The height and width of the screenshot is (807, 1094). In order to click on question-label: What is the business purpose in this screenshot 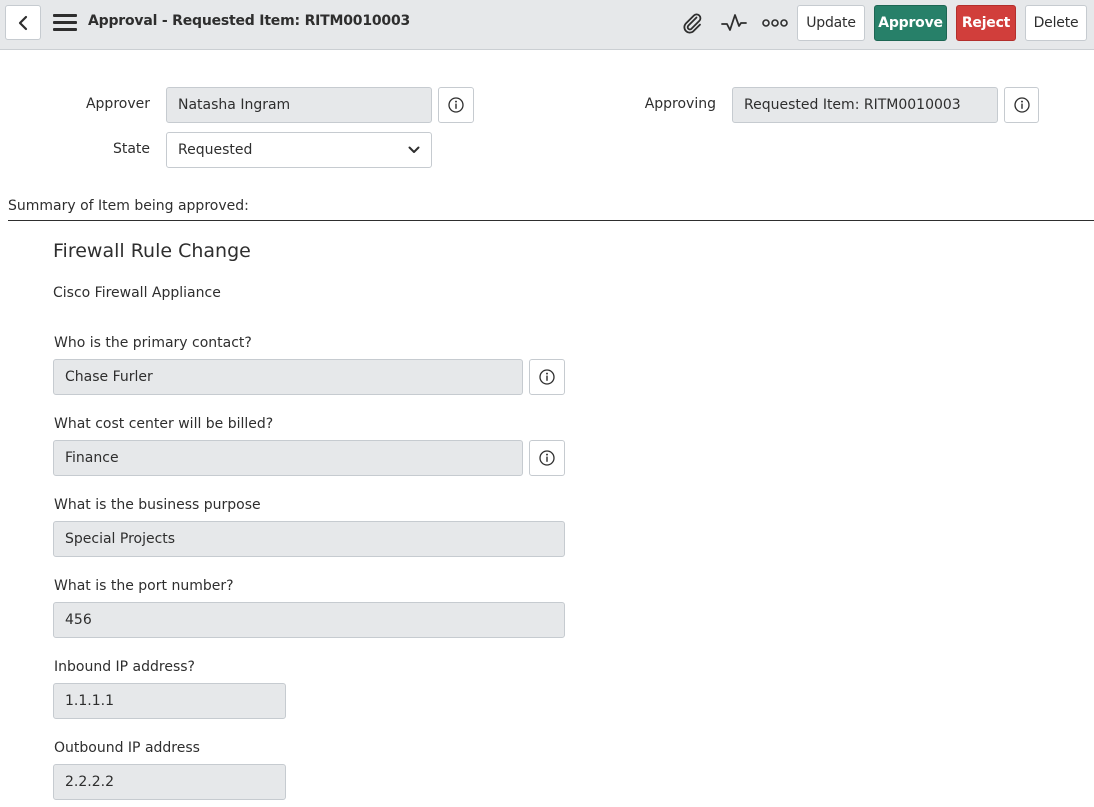, I will do `click(157, 505)`.